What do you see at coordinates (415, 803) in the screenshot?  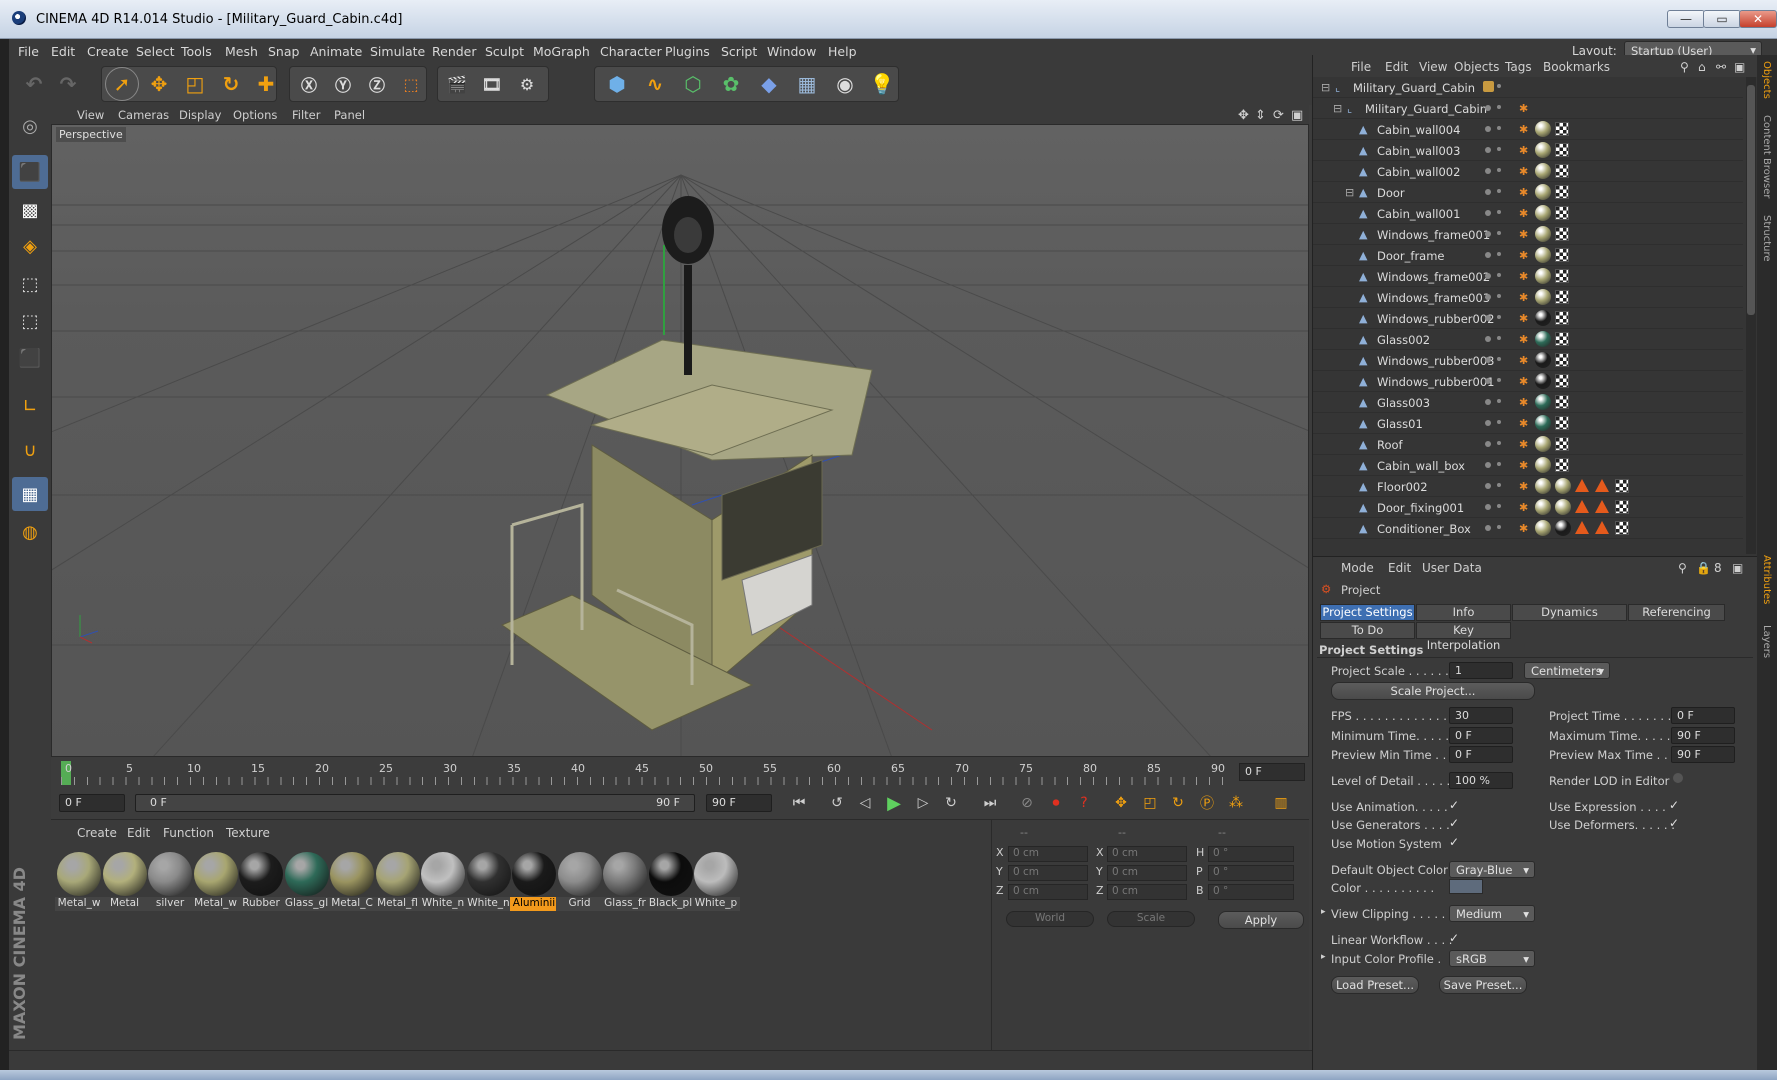 I see `range-slider: 0 F 90 F` at bounding box center [415, 803].